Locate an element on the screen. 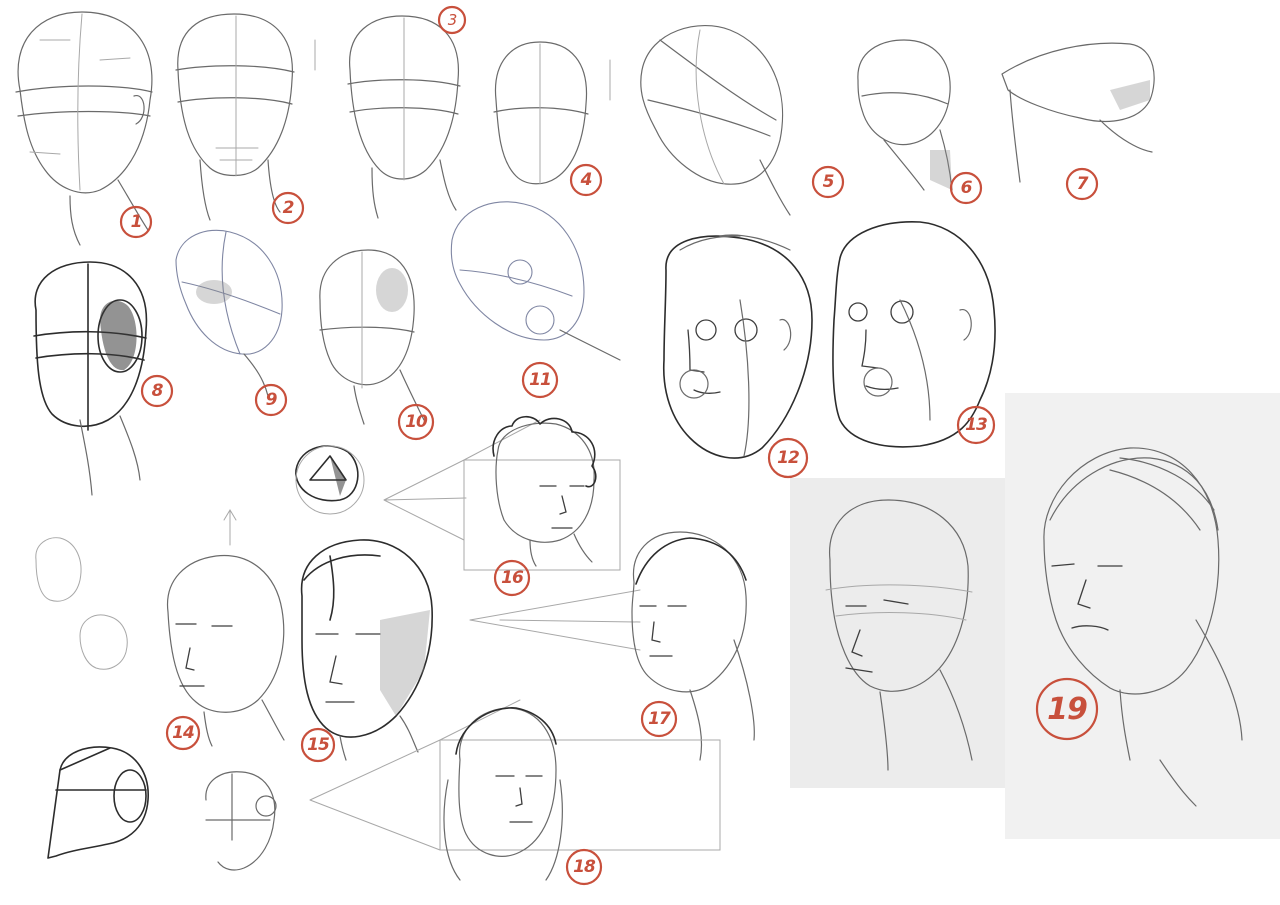 The width and height of the screenshot is (1280, 905). badge-19: 19 is located at coordinates (1067, 709).